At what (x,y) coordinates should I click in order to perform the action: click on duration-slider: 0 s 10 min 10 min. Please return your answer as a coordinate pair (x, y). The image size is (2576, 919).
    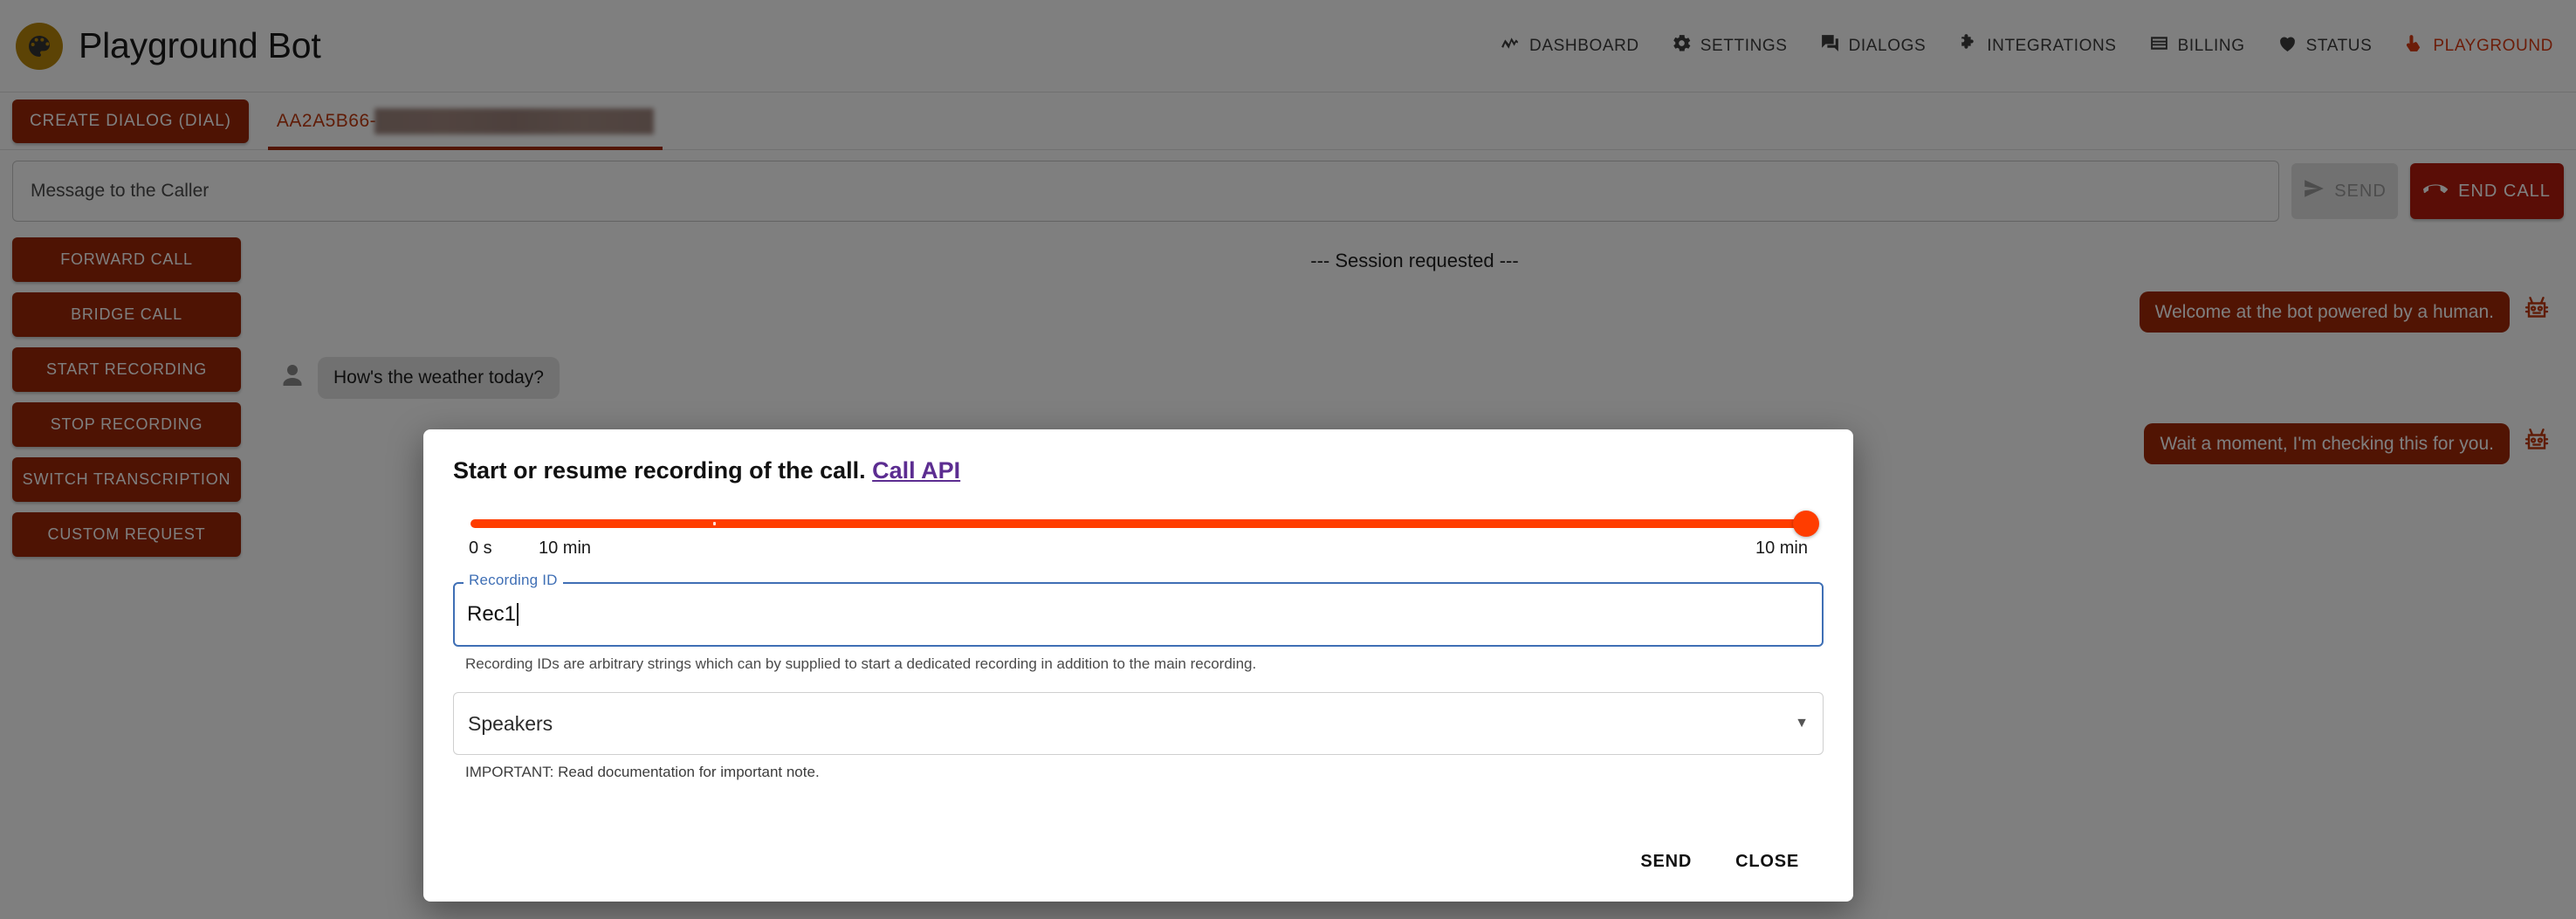
    Looking at the image, I should click on (1138, 538).